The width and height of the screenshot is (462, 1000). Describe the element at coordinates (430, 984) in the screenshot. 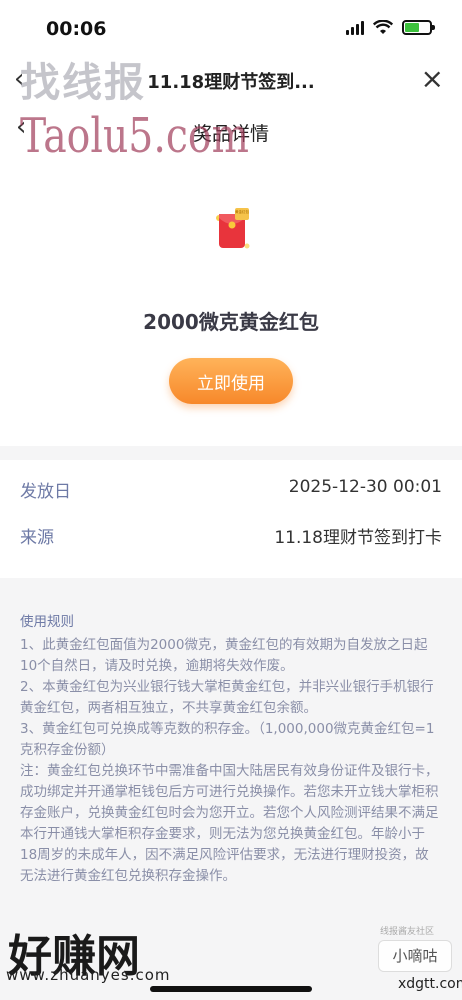

I see `watermark-xdg-url: xdgtt.com` at that location.